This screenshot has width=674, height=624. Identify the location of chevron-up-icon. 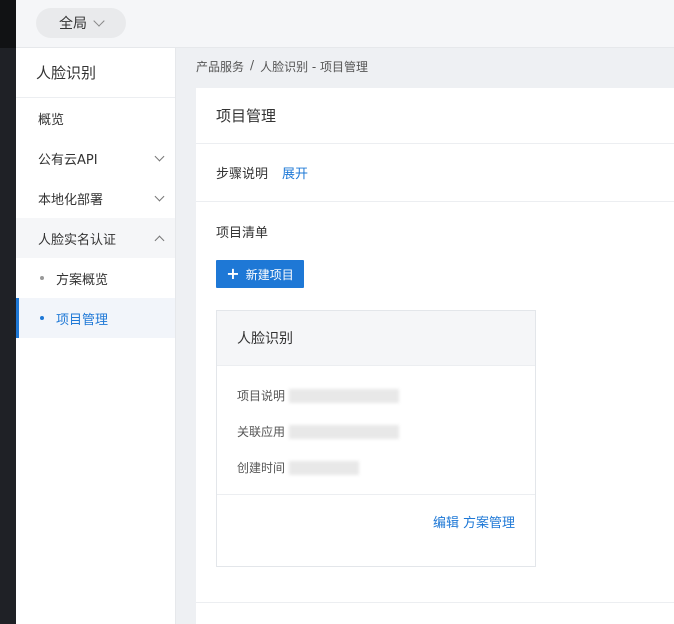
(159, 240).